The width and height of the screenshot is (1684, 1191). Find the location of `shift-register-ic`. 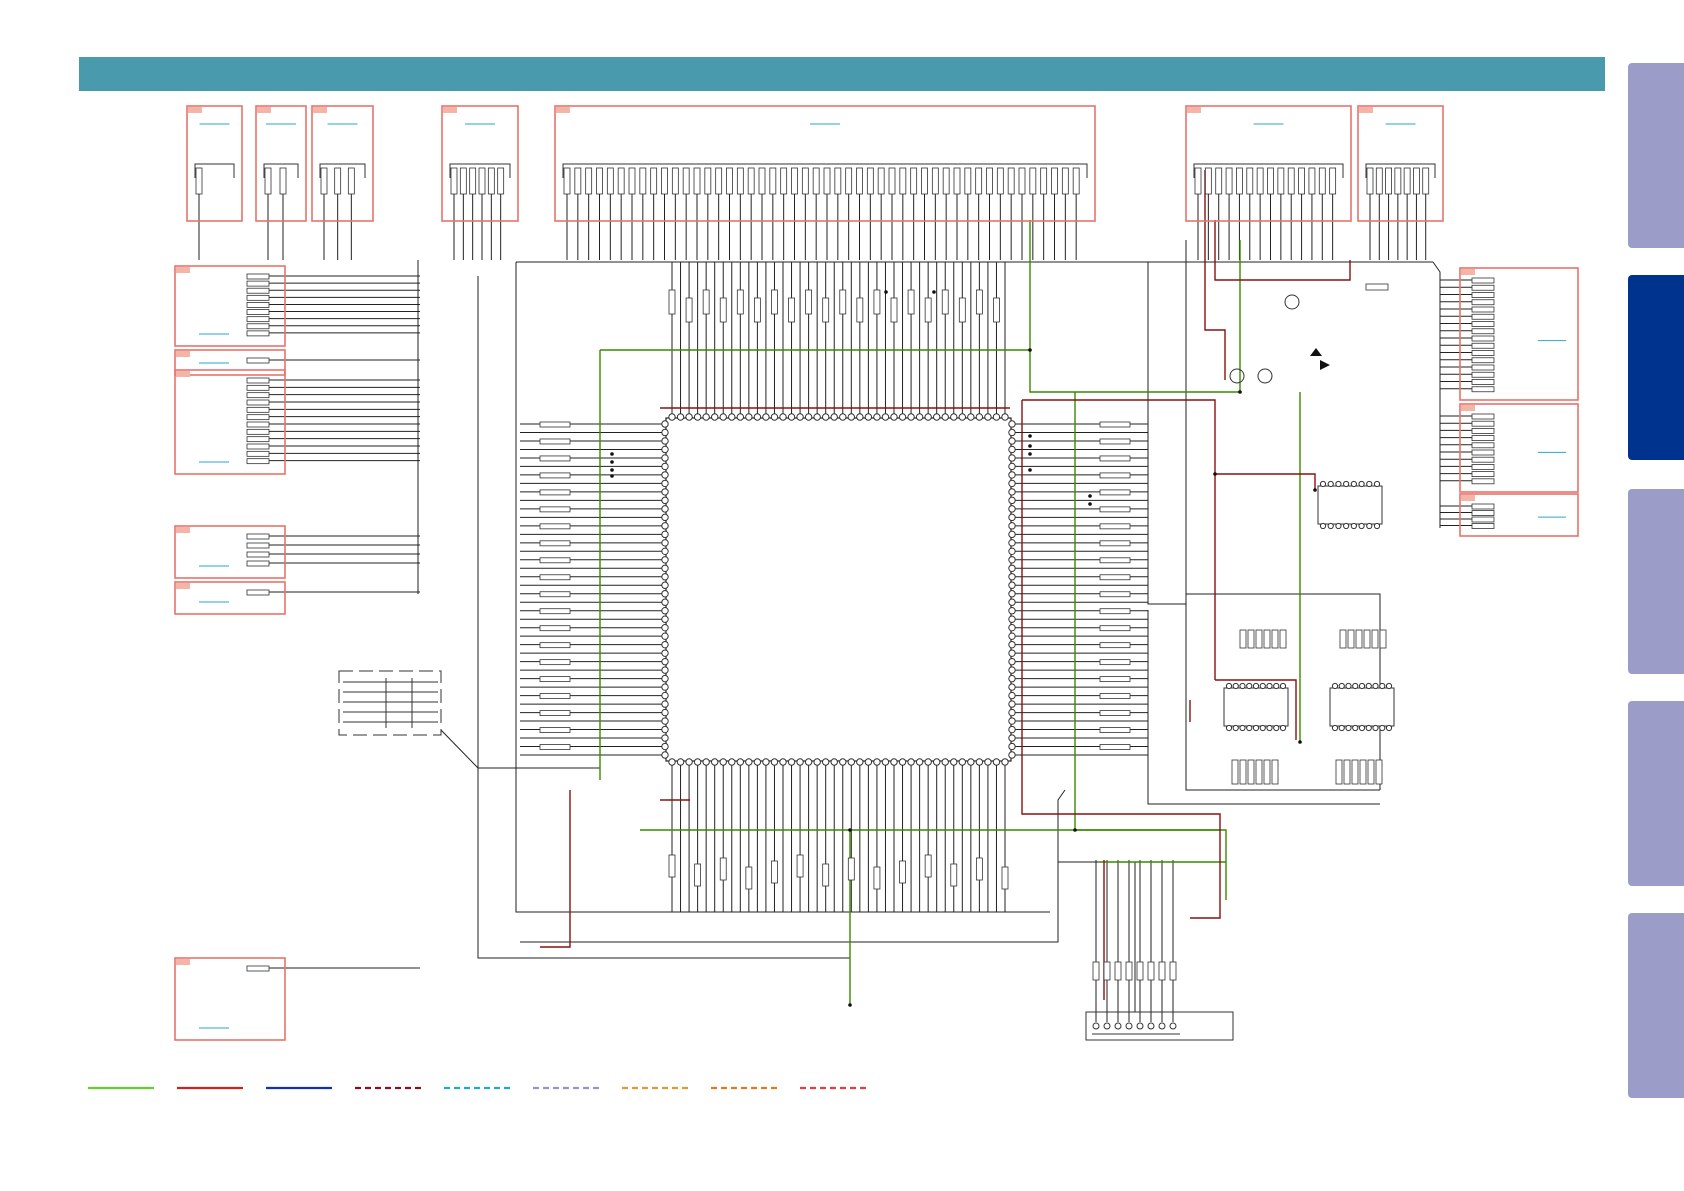

shift-register-ic is located at coordinates (1362, 707).